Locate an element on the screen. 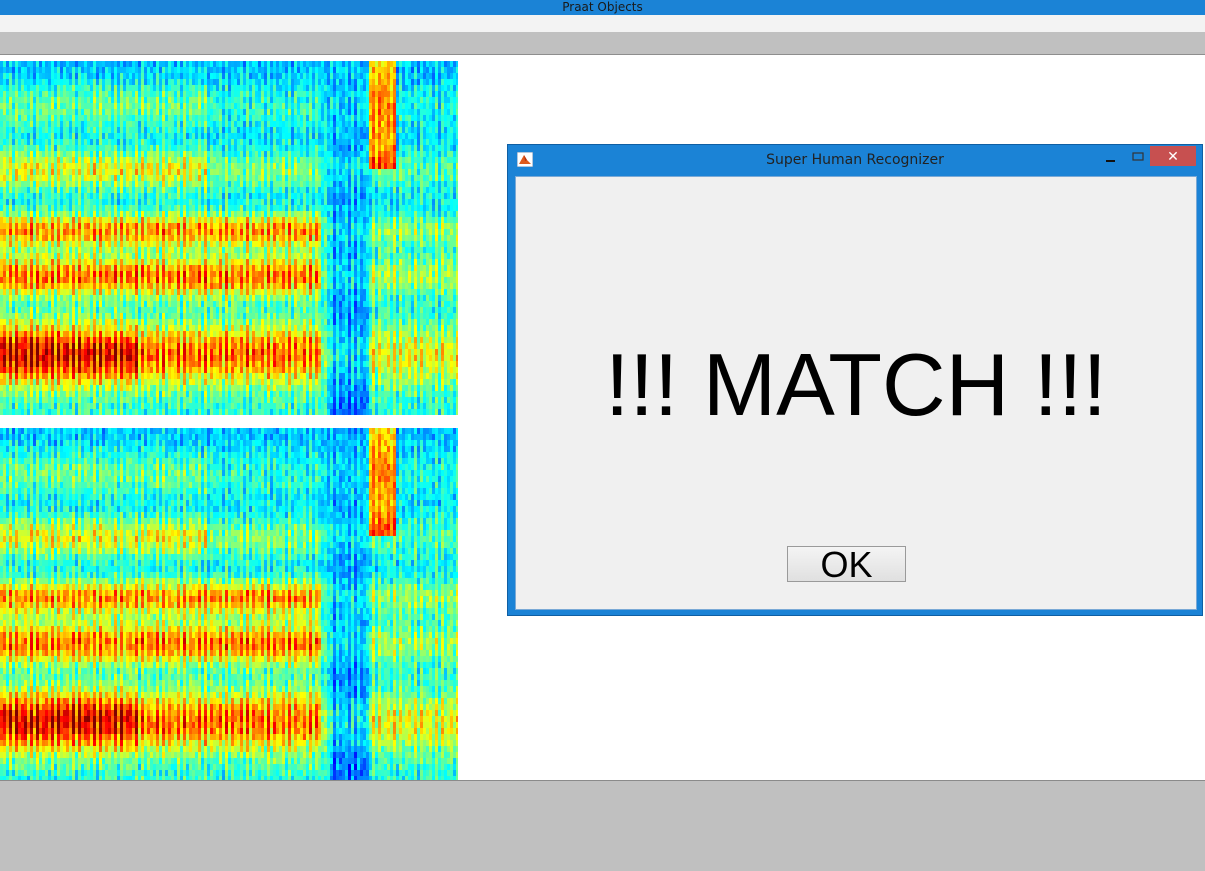 The width and height of the screenshot is (1205, 871). ok-button: OK is located at coordinates (846, 564).